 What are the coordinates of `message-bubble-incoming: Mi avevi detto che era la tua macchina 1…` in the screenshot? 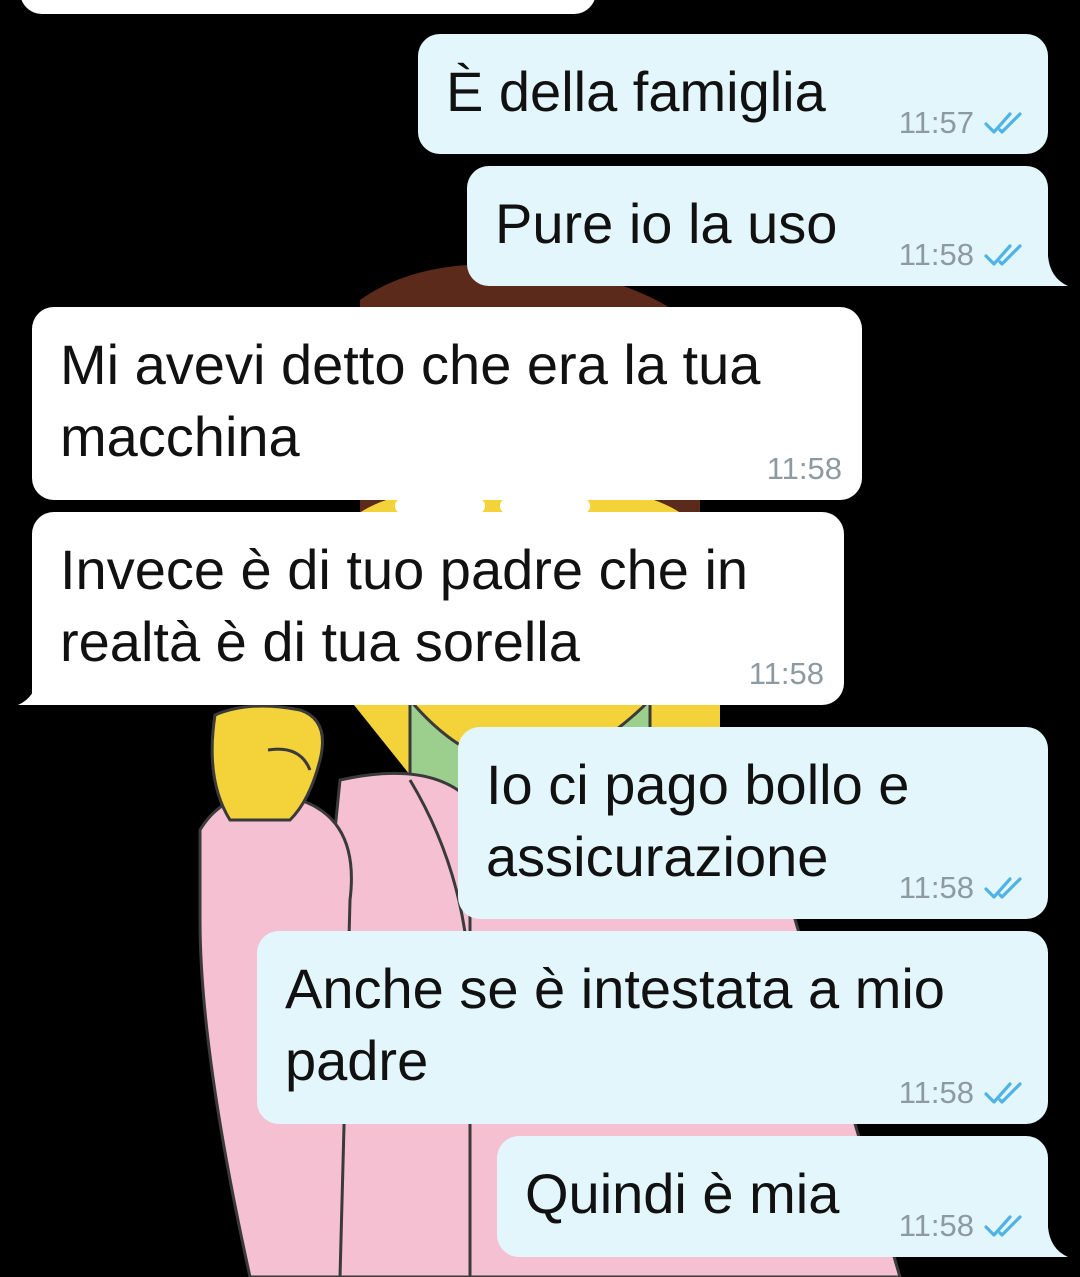 It's located at (447, 403).